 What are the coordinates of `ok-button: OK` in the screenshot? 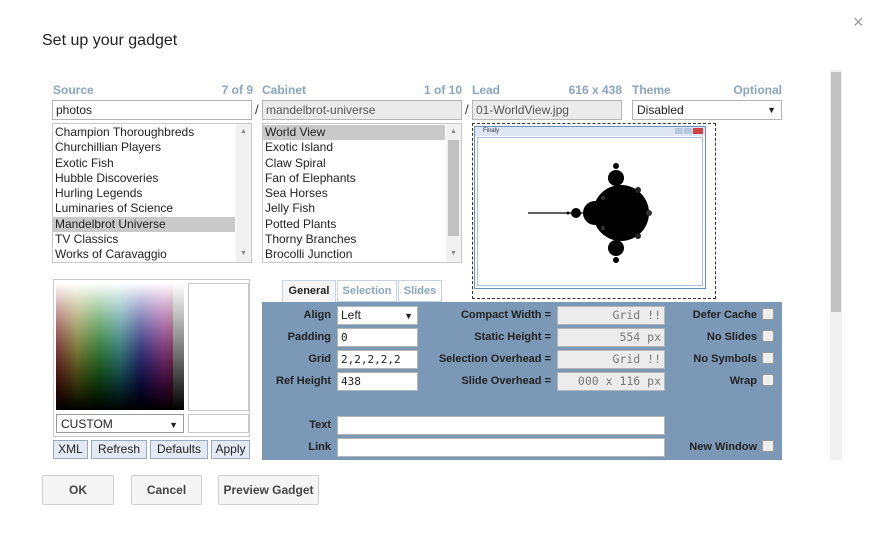 It's located at (78, 490).